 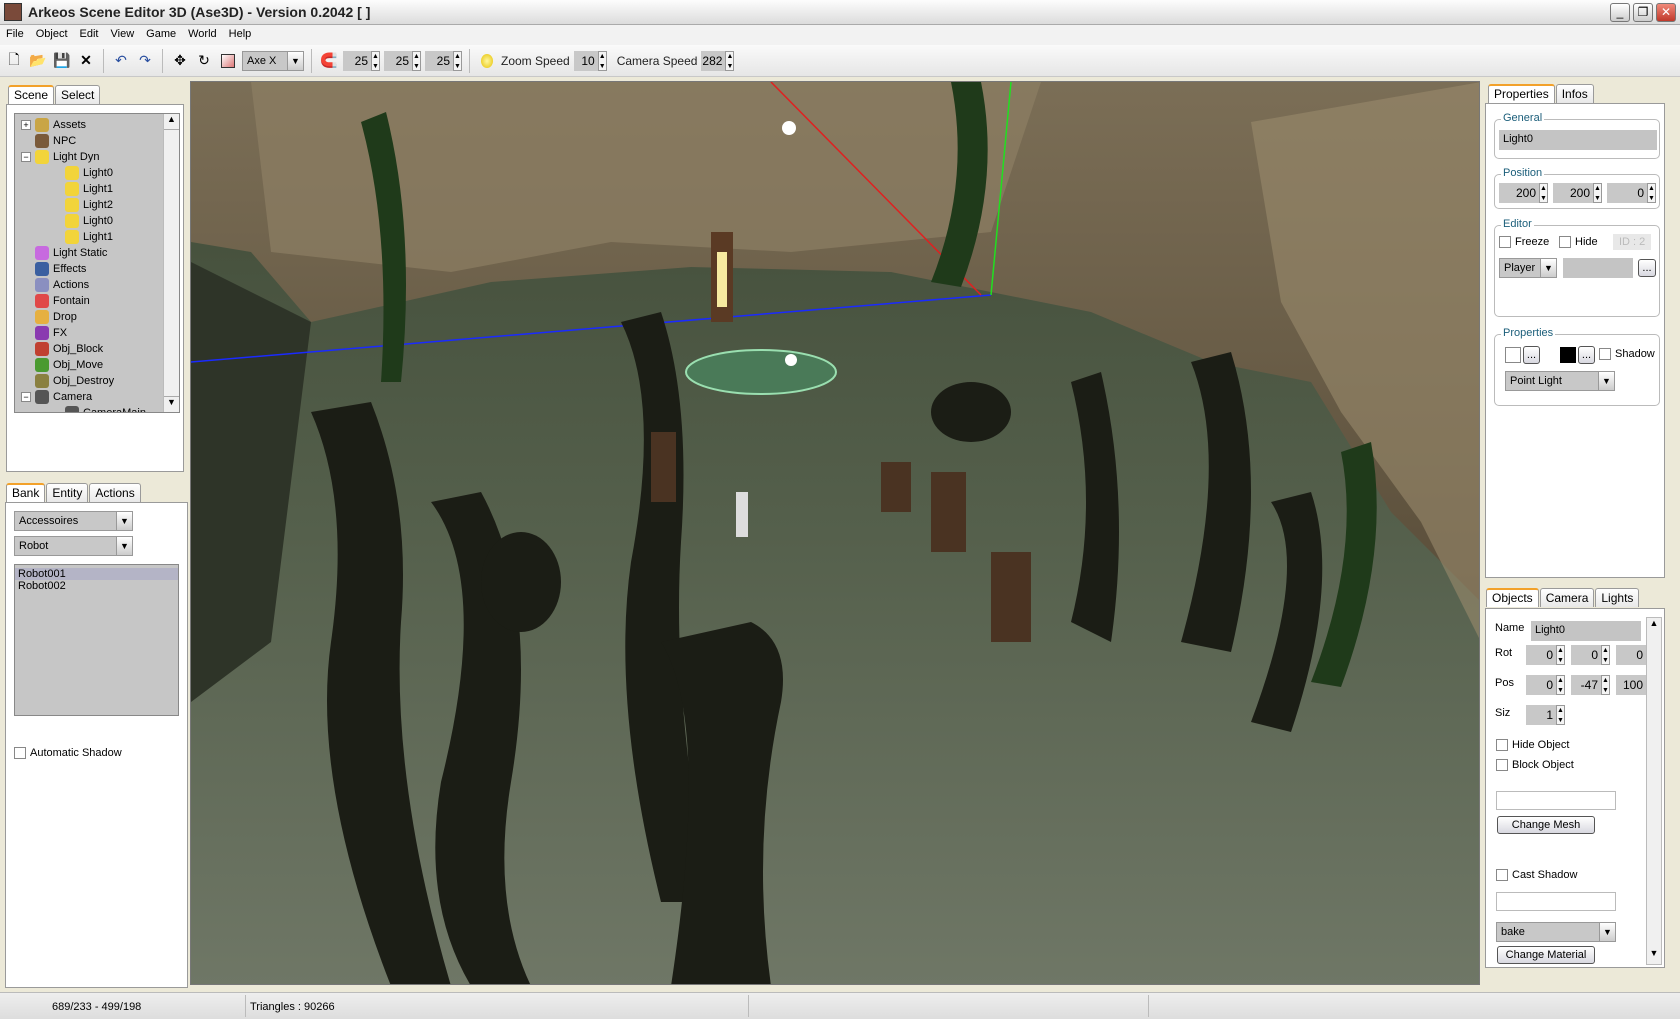 I want to click on rotate-icon: ↻, so click(x=204, y=61).